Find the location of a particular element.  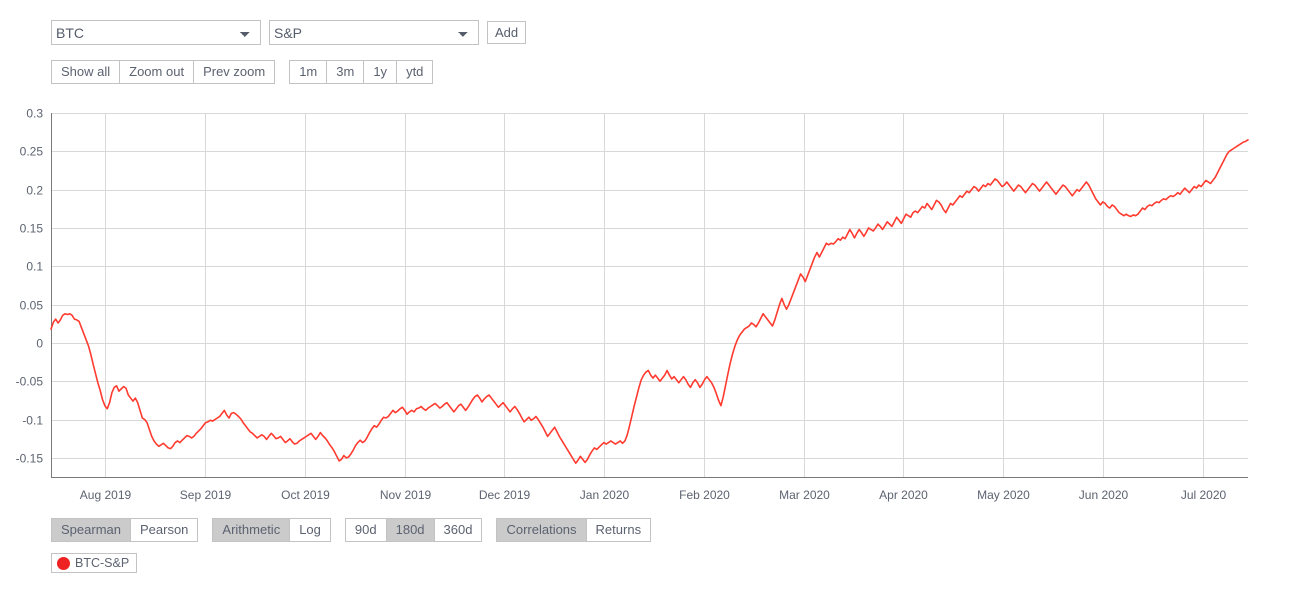

y-axis-tick-label: 0.3 is located at coordinates (34, 114).